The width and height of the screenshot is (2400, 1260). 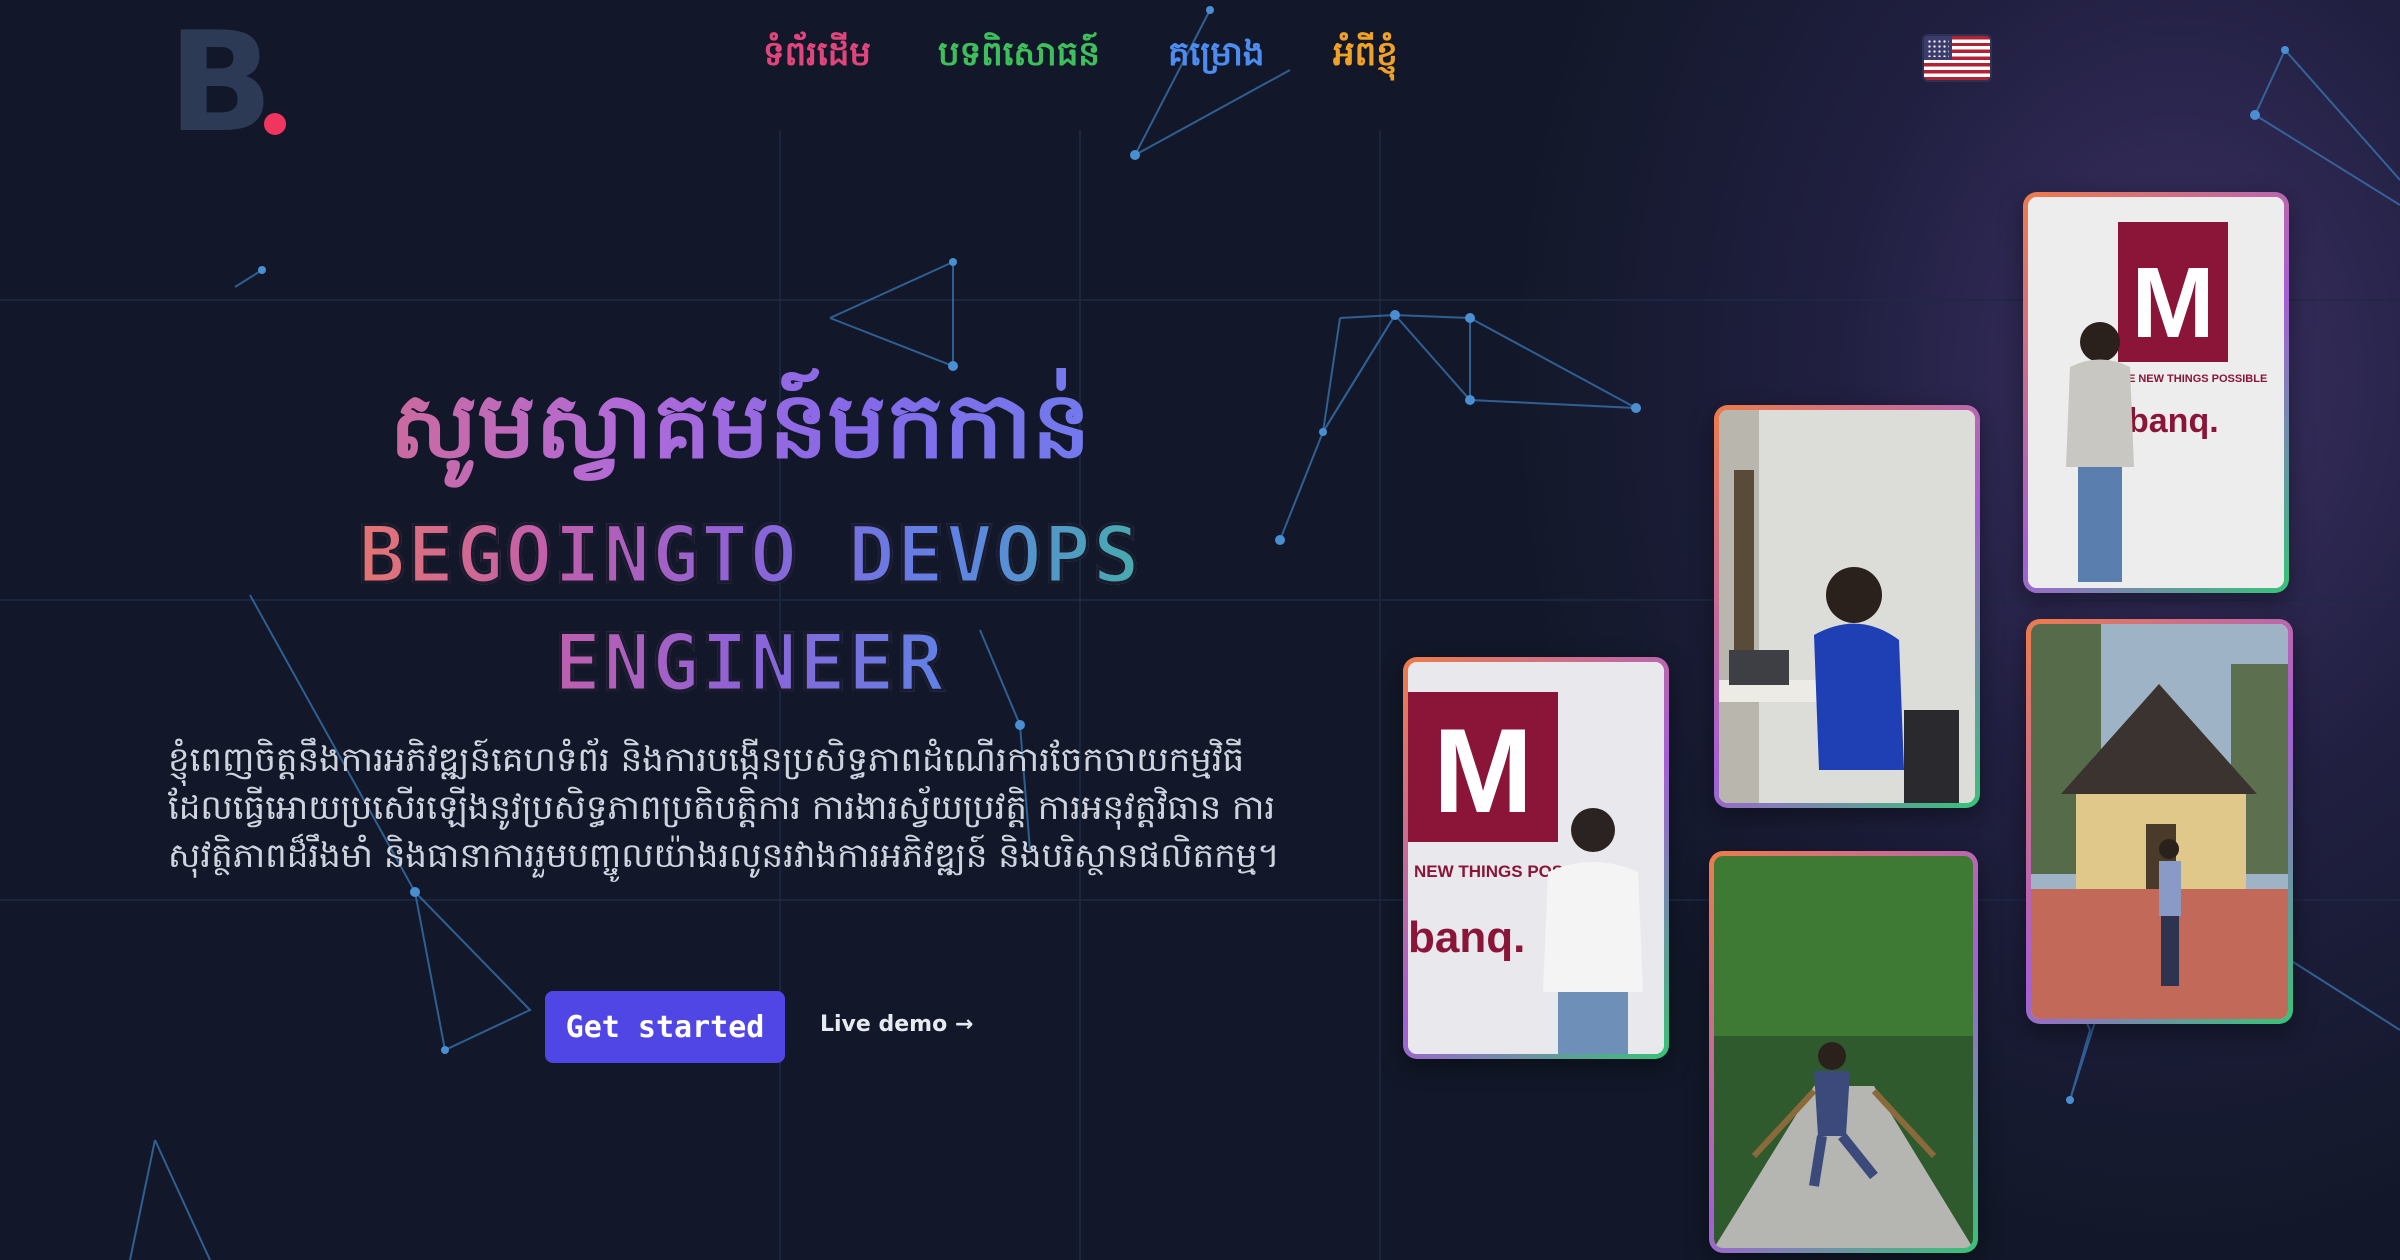 I want to click on live-demo-link: Live demo →, so click(x=896, y=1024).